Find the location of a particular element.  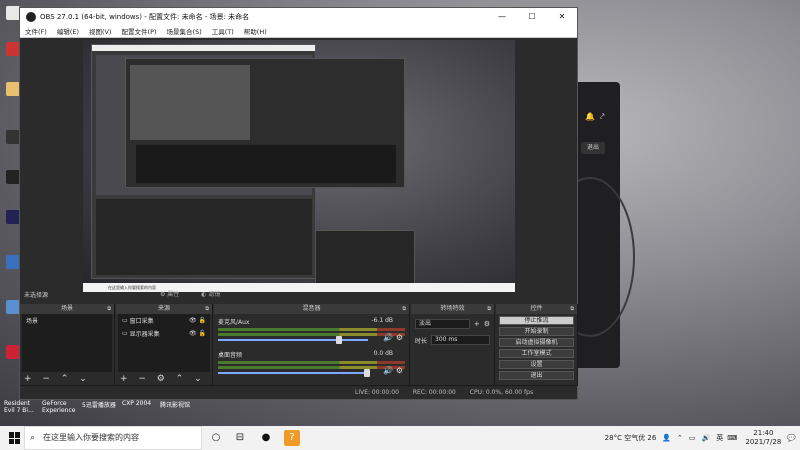

mic-db-readout: -6.1 dB is located at coordinates (382, 320).